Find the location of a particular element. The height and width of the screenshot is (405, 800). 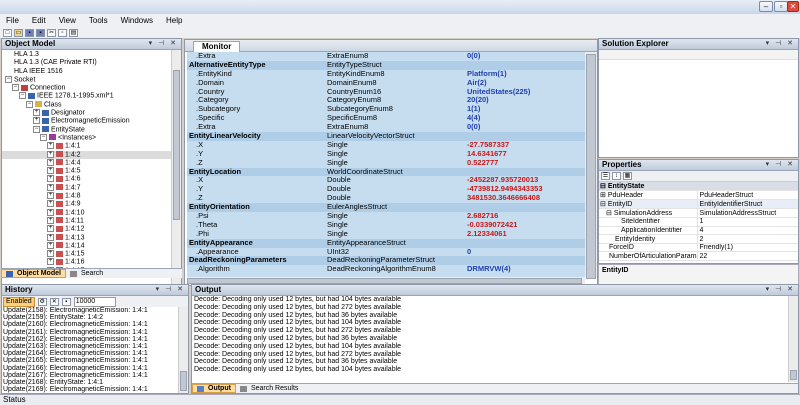

property-row: ⊞ PduHeader PduHeaderStruct is located at coordinates (698, 195).